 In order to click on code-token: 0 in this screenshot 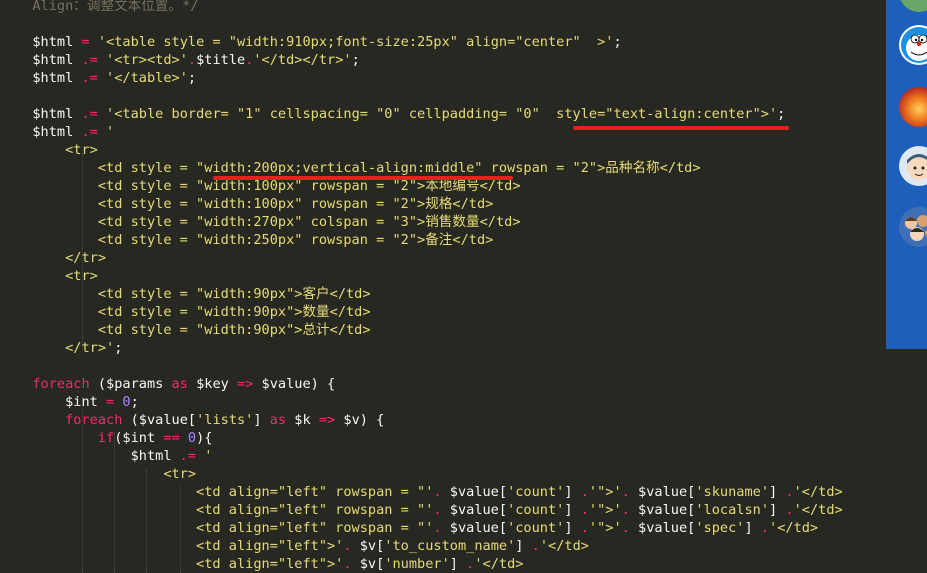, I will do `click(126, 402)`.